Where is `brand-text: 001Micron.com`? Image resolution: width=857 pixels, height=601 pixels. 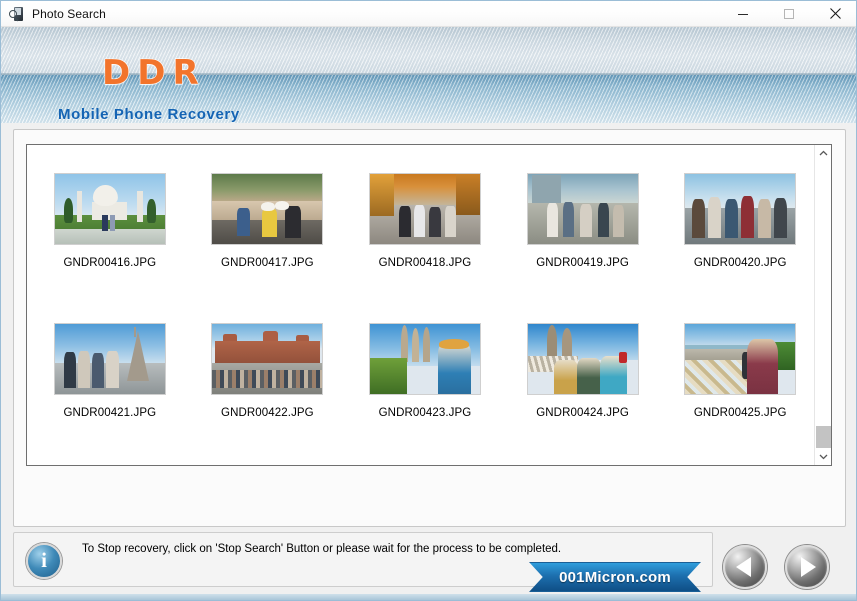
brand-text: 001Micron.com is located at coordinates (615, 577).